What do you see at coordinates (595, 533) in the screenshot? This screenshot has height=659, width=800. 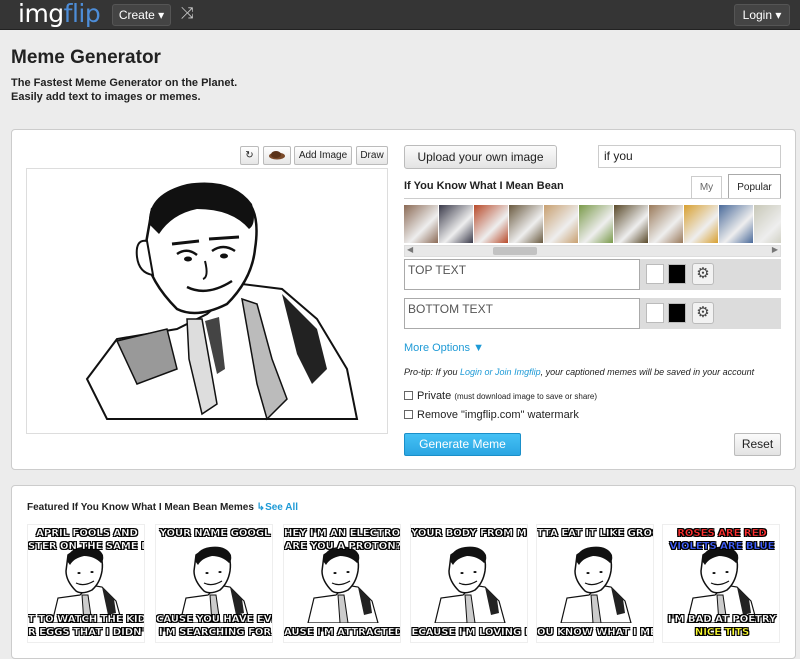 I see `meme-top-caption: TTA EAT IT LIKE GROCER` at bounding box center [595, 533].